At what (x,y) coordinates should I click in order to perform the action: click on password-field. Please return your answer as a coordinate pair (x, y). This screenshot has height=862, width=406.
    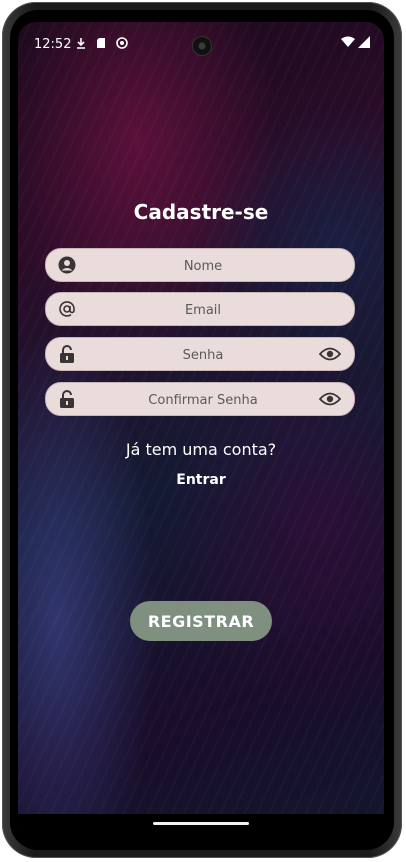
    Looking at the image, I should click on (200, 354).